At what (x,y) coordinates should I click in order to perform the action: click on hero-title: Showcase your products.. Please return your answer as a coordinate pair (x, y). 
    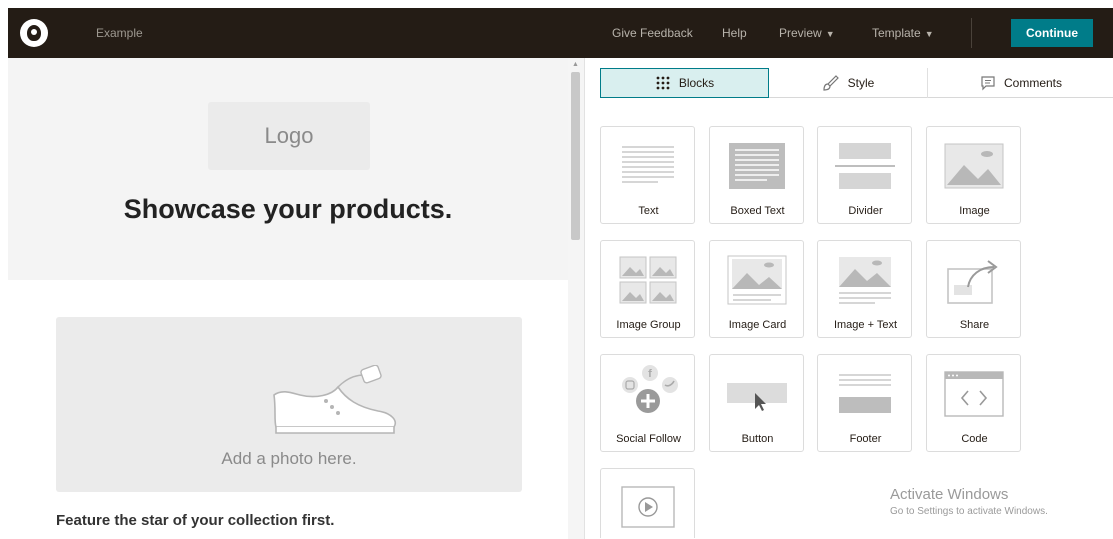
    Looking at the image, I should click on (288, 209).